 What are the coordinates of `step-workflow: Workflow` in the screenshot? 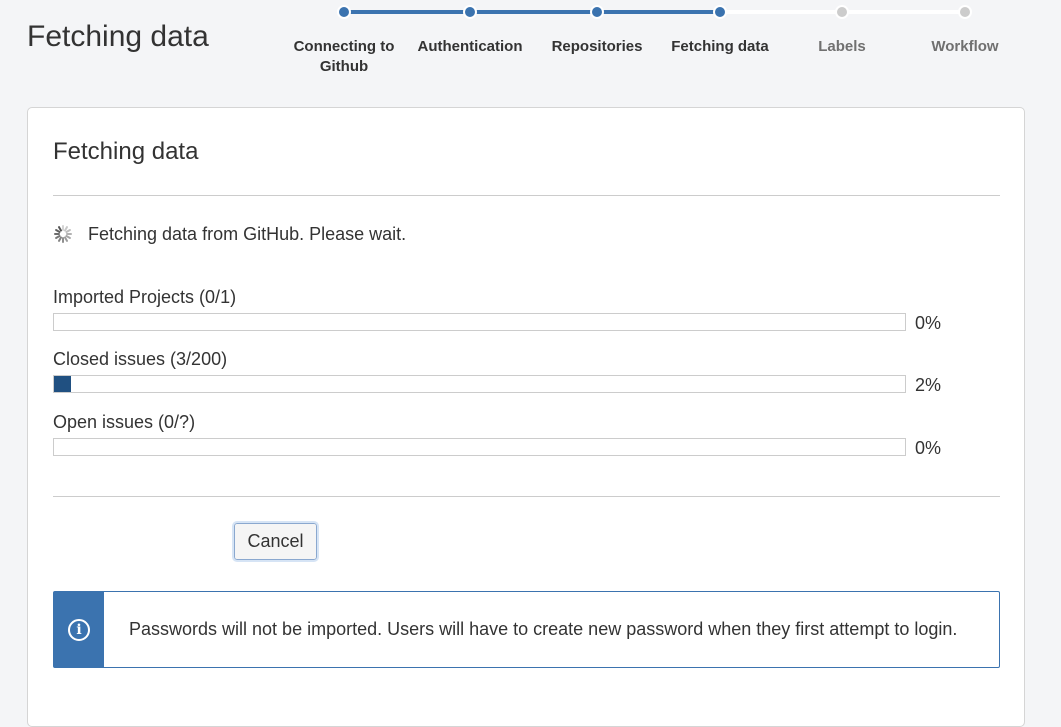 It's located at (965, 31).